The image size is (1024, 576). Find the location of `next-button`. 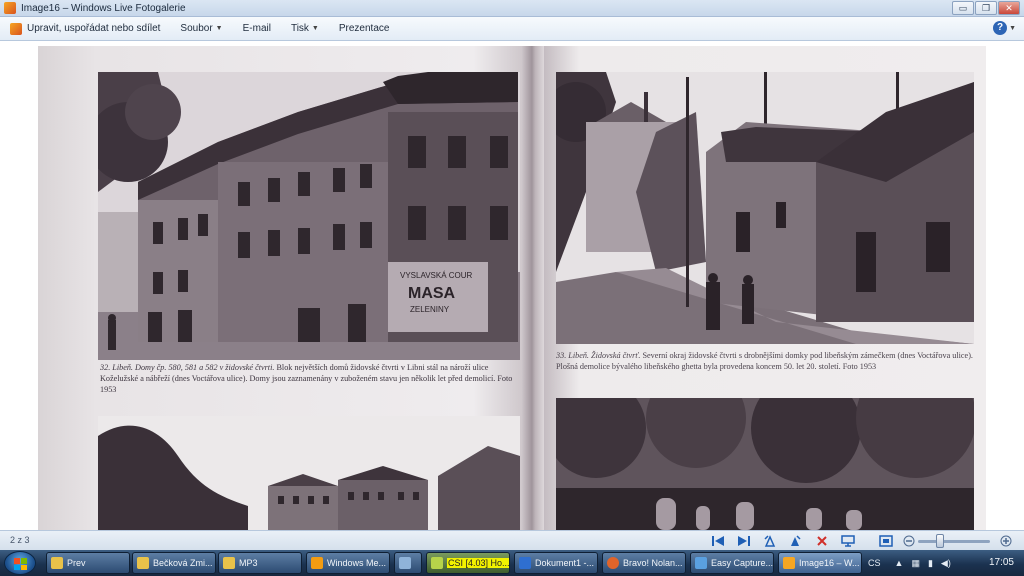

next-button is located at coordinates (744, 541).